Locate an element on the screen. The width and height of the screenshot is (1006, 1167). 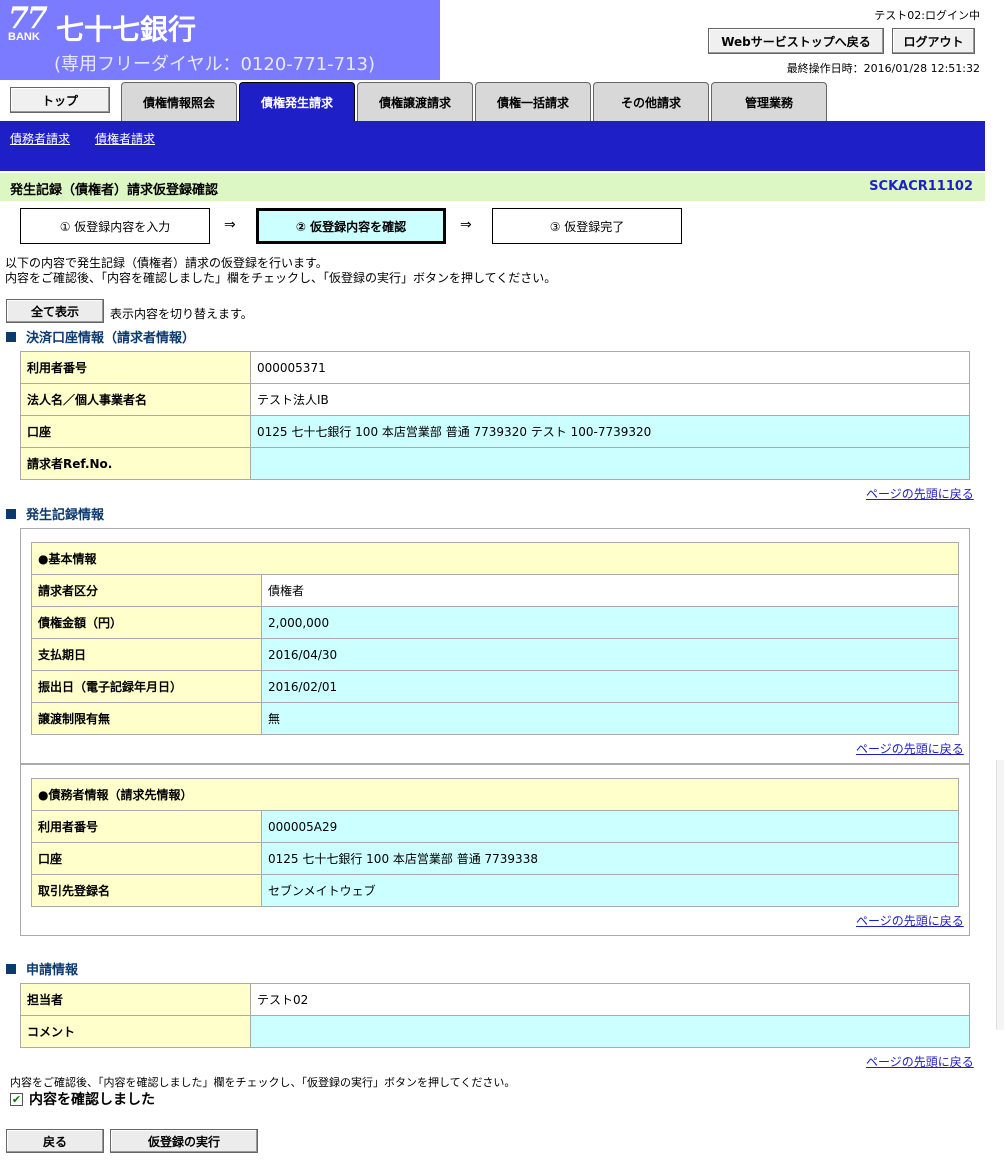
row-value: 2,000,000 is located at coordinates (610, 622).